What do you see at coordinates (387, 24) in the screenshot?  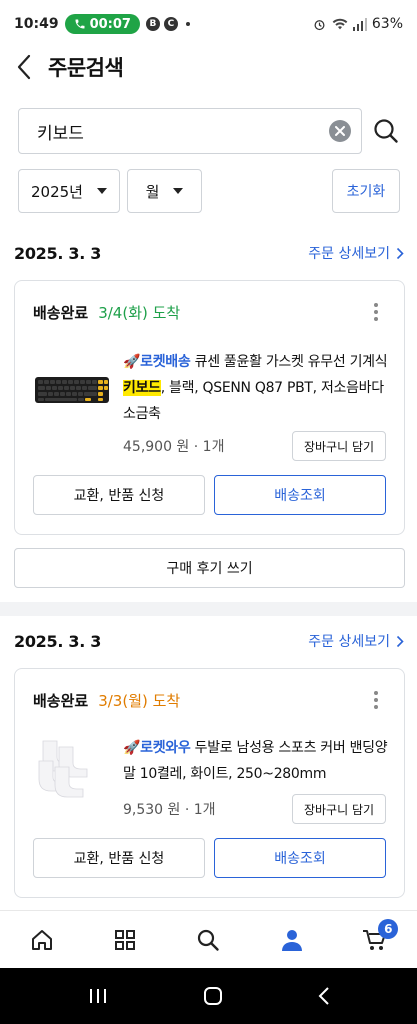 I see `battery-level: 63%` at bounding box center [387, 24].